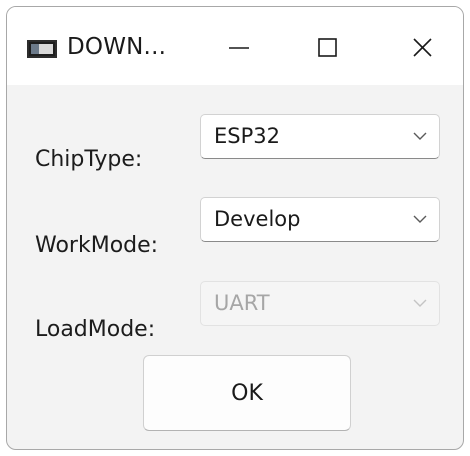 The image size is (470, 456). Describe the element at coordinates (247, 393) in the screenshot. I see `ok-button: OK` at that location.